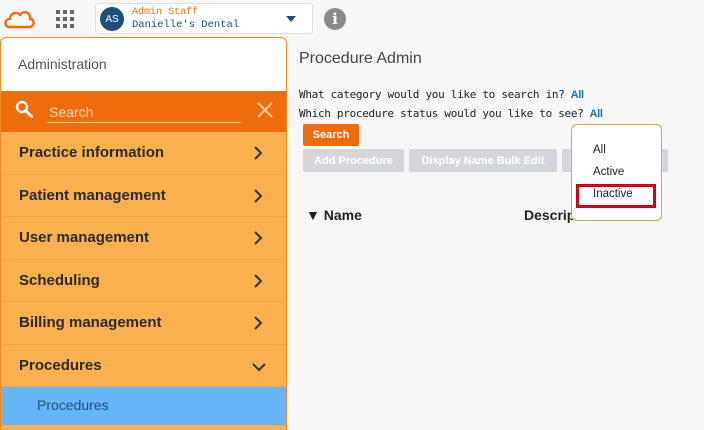  What do you see at coordinates (24, 109) in the screenshot?
I see `search-icon` at bounding box center [24, 109].